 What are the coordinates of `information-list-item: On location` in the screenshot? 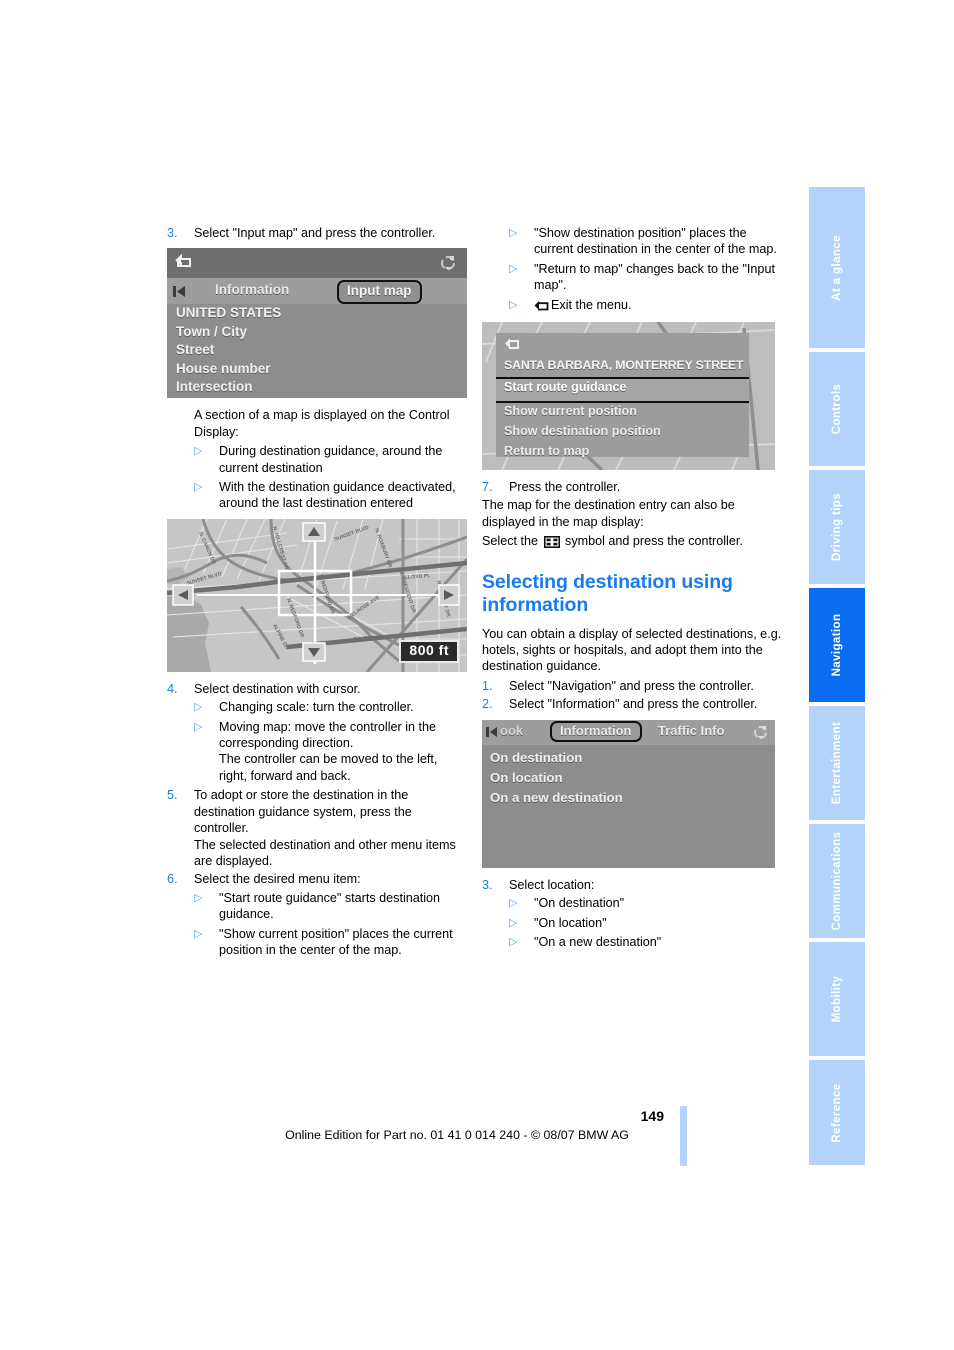 It's located at (526, 778).